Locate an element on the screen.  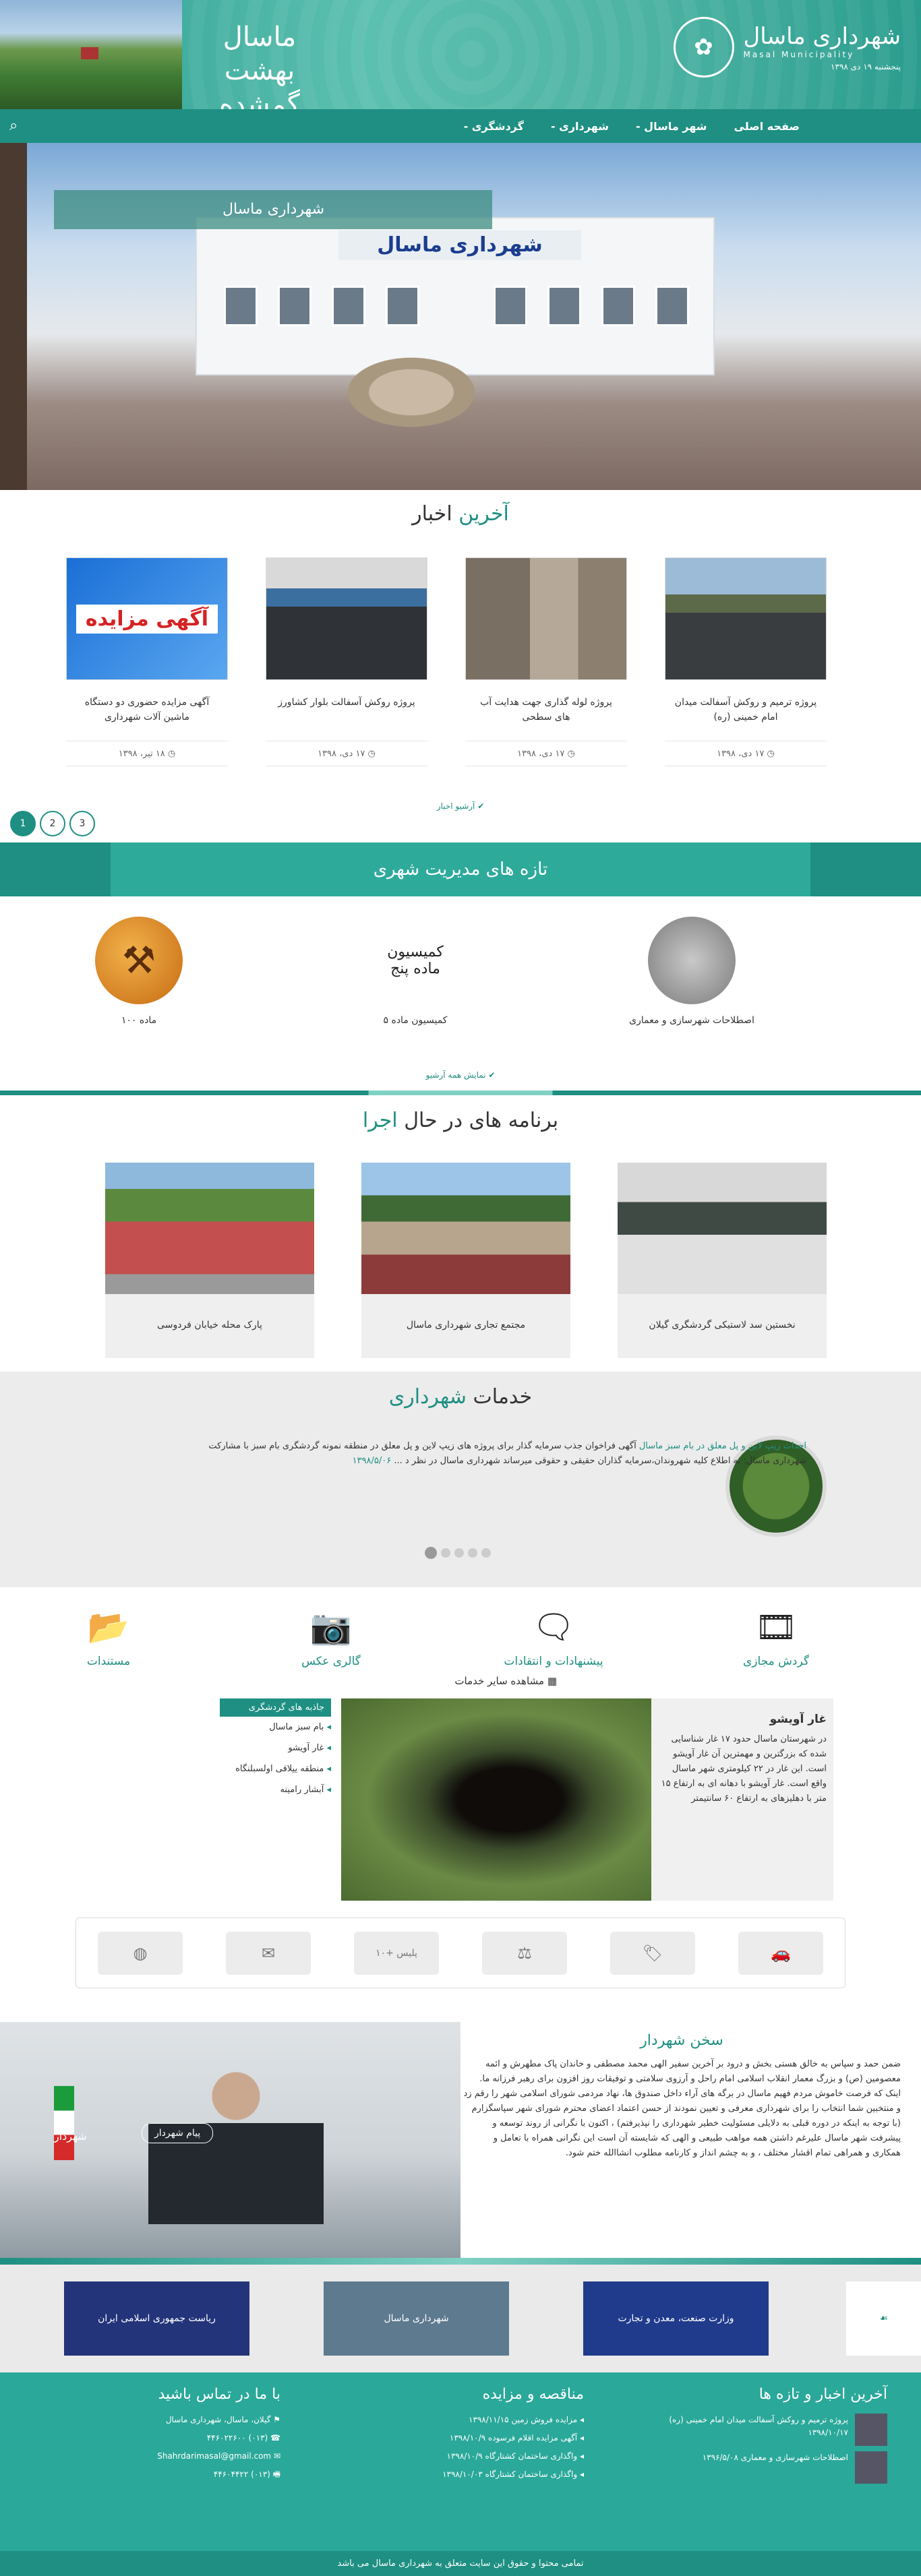
urban-item: کمیسیون ماده پنج کمیسیون ماده ۵ is located at coordinates (415, 971).